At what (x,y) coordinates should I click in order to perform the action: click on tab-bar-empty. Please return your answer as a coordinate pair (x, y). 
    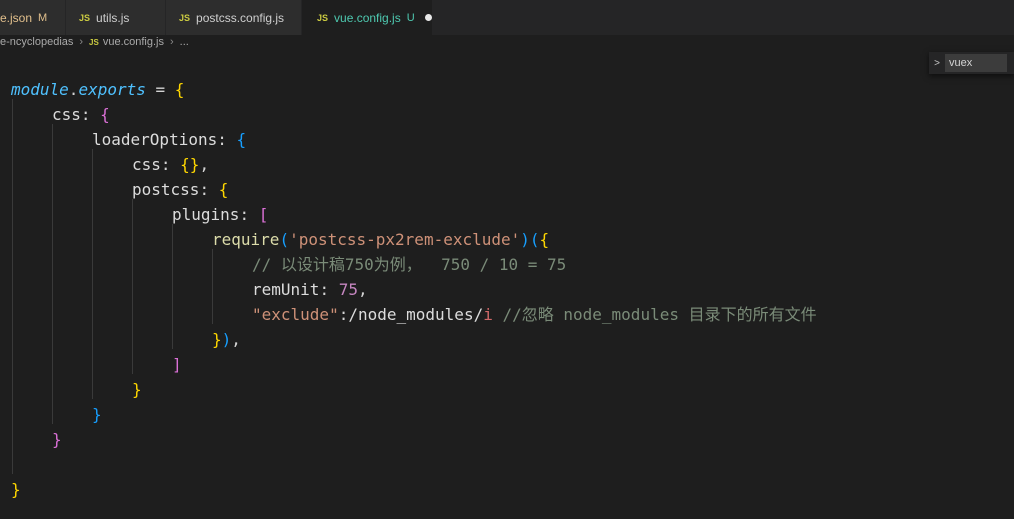
    Looking at the image, I should click on (723, 17).